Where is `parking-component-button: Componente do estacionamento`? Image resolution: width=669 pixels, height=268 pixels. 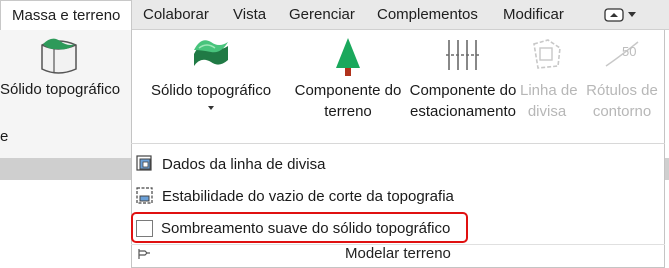 parking-component-button: Componente do estacionamento is located at coordinates (463, 86).